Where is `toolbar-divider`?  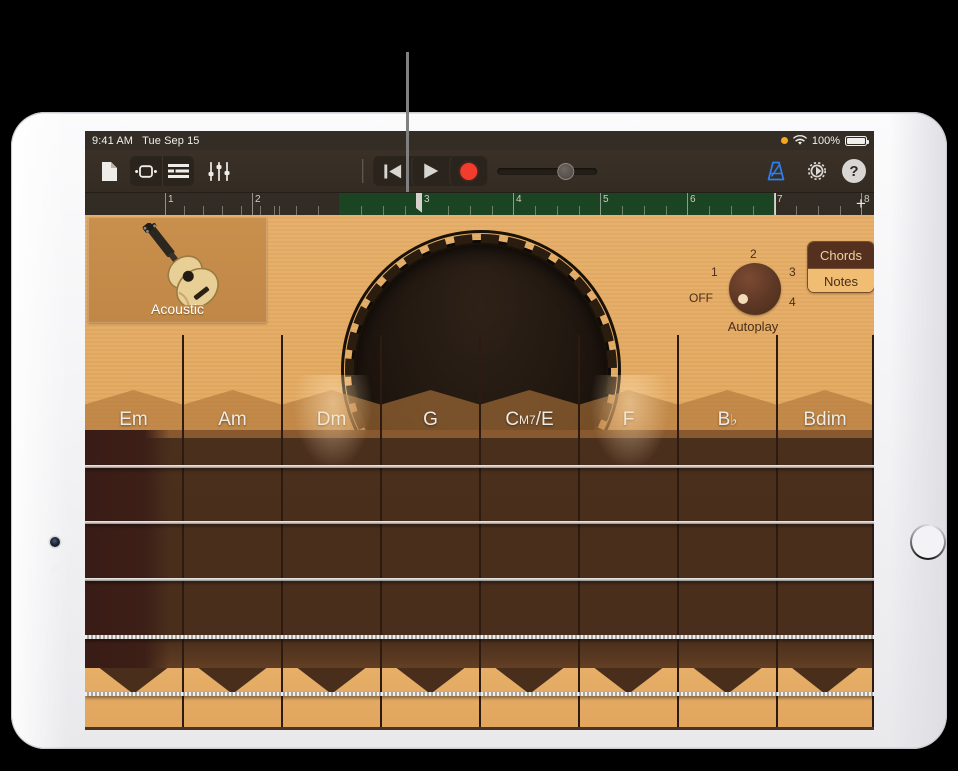 toolbar-divider is located at coordinates (362, 171).